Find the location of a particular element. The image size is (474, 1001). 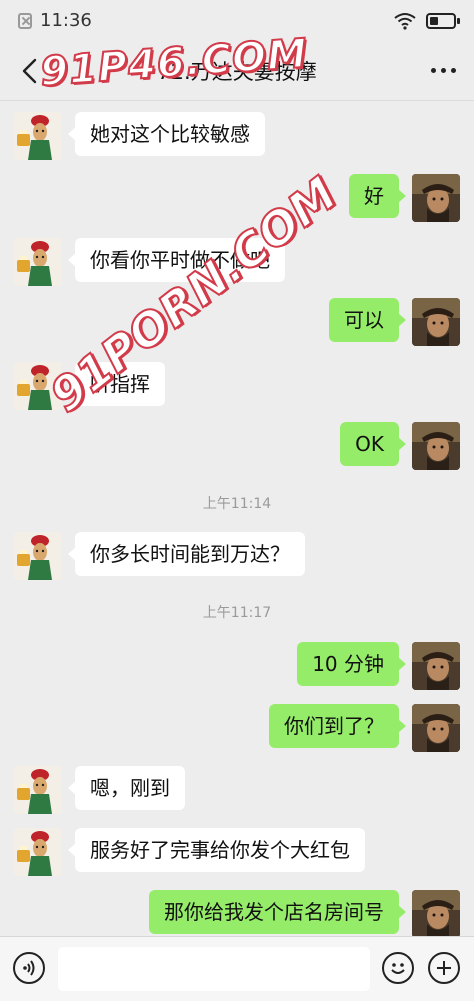

message-bubble: 你多长时间能到万达？ is located at coordinates (186, 554).